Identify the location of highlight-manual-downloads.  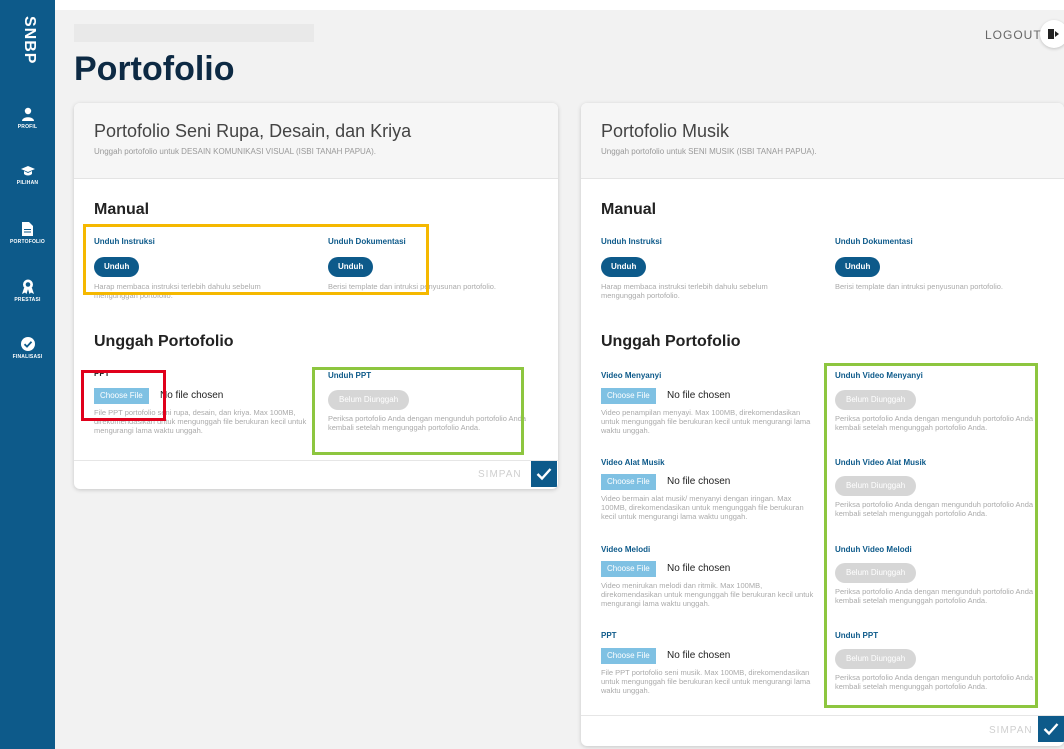
(256, 259).